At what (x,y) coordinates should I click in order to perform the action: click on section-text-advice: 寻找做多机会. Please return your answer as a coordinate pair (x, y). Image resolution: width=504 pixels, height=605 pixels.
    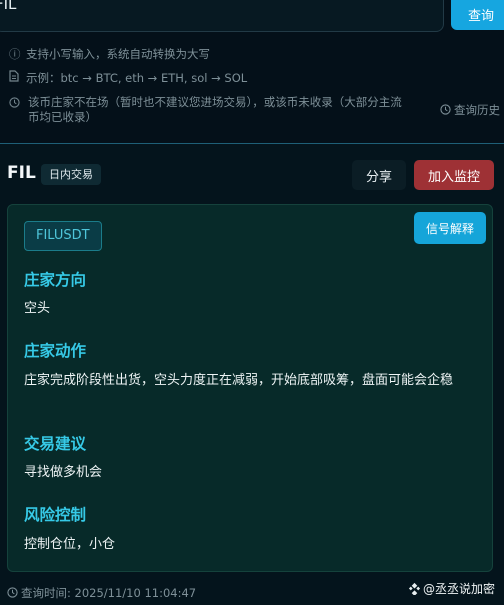
    Looking at the image, I should click on (63, 472).